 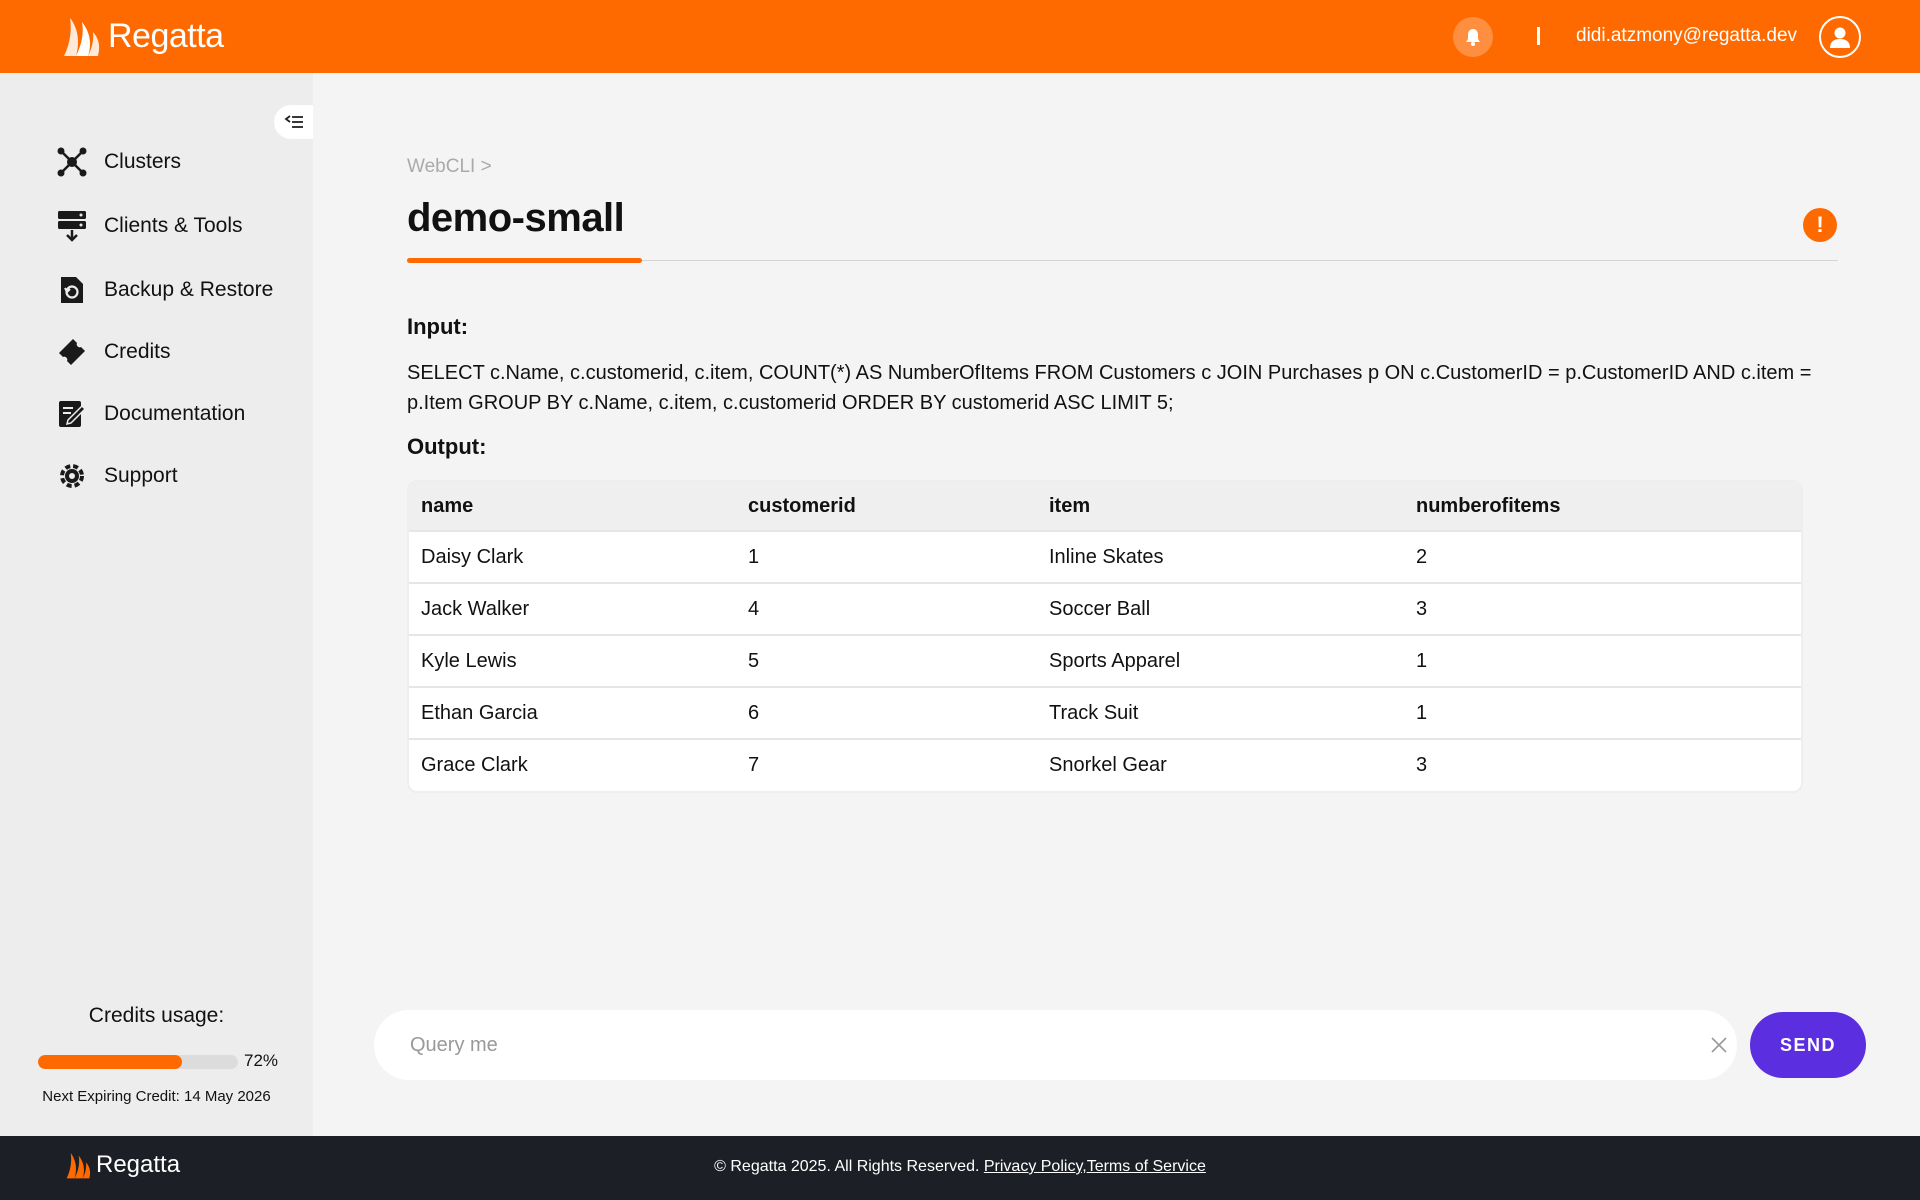 What do you see at coordinates (72, 352) in the screenshot?
I see `credits-icon` at bounding box center [72, 352].